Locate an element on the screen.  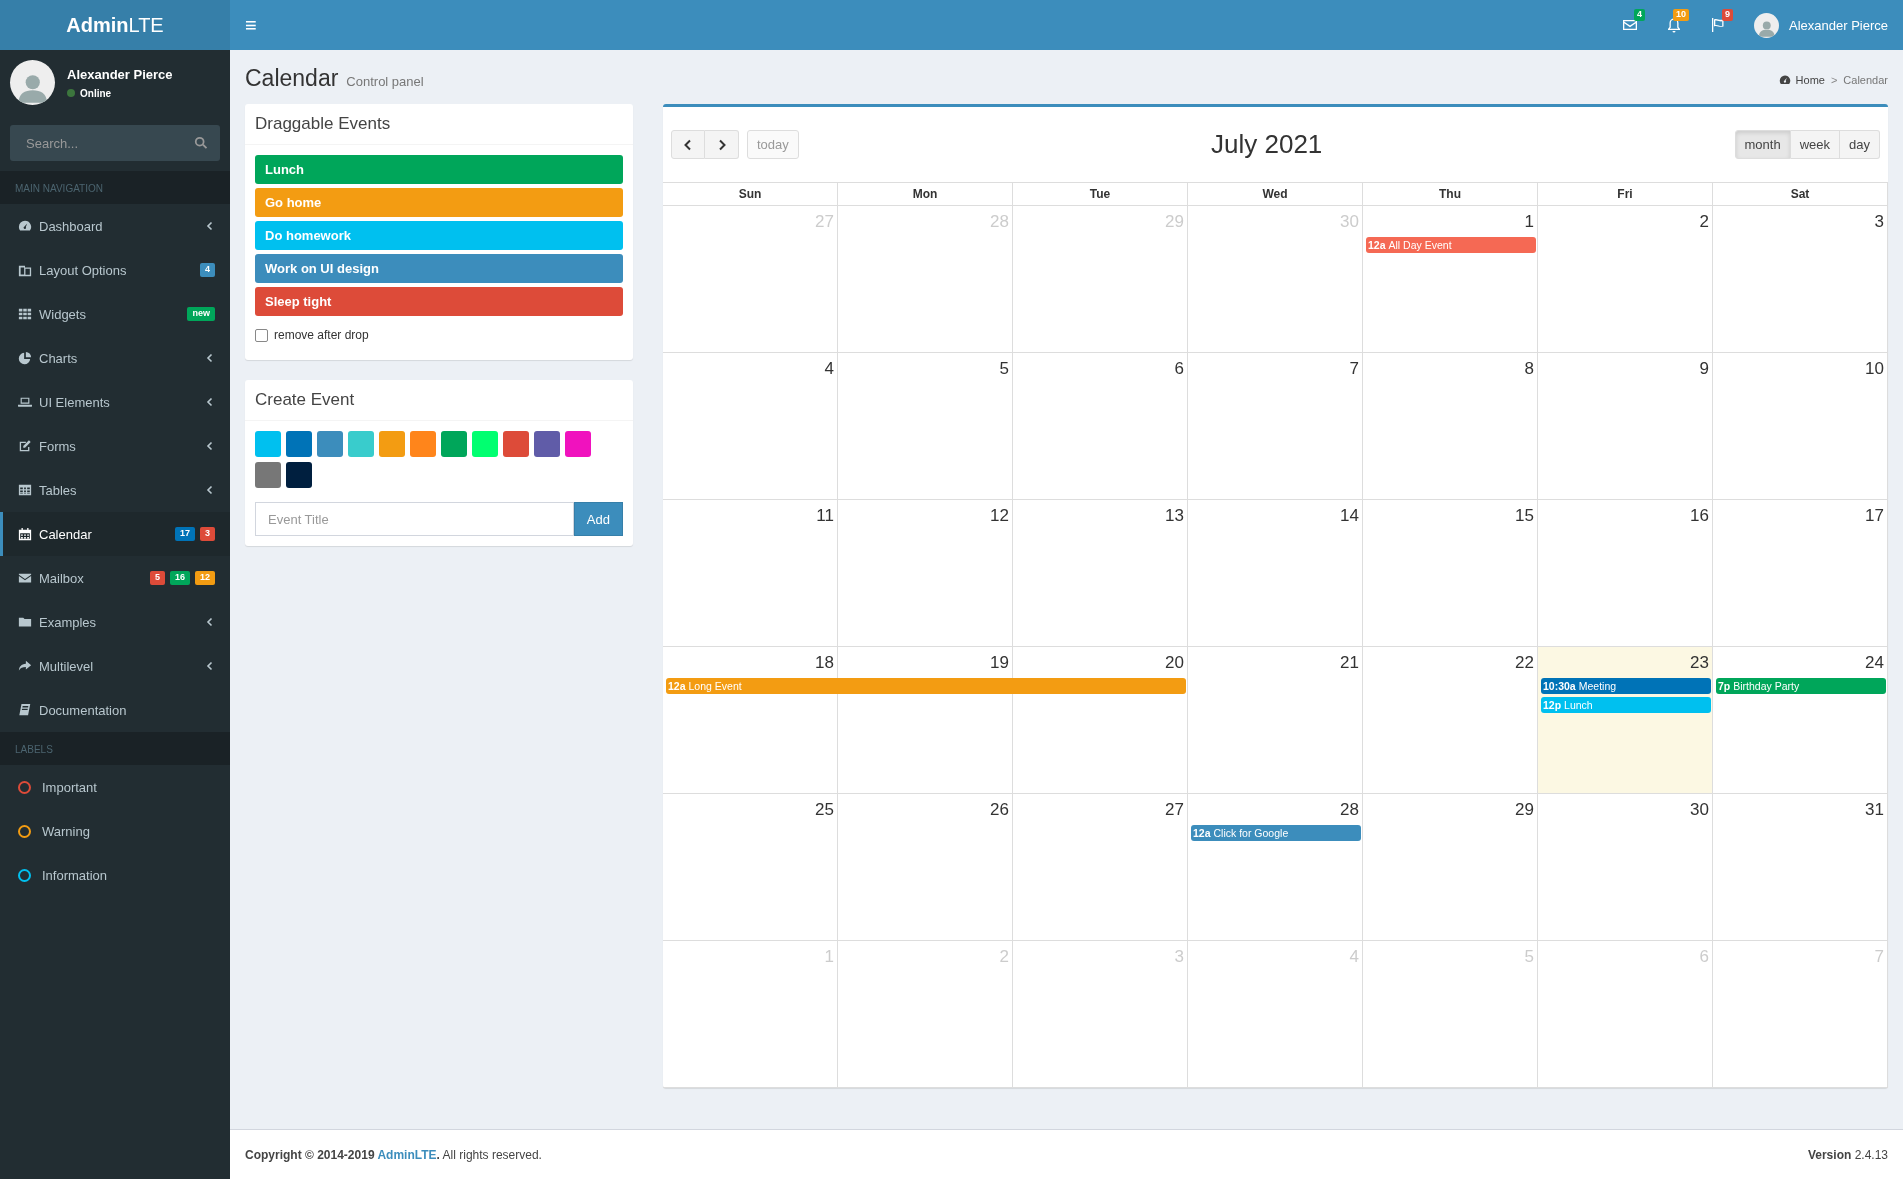
version-text: Version 2.4.13 is located at coordinates (1847, 1154).